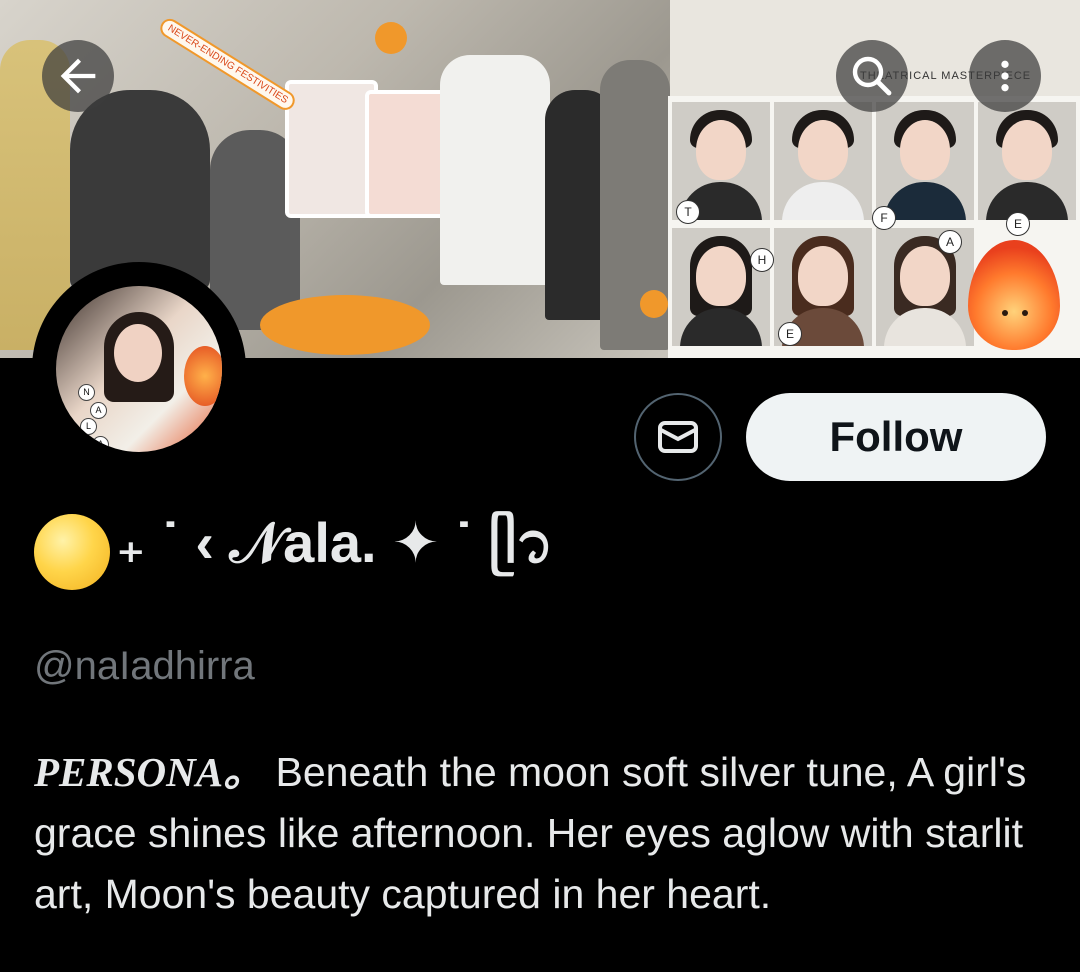 The image size is (1080, 972). What do you see at coordinates (335, 542) in the screenshot?
I see `display-name: ₊ ˙ ‹ 𝒩ala. ✦ ˙ ᥫ᭡` at bounding box center [335, 542].